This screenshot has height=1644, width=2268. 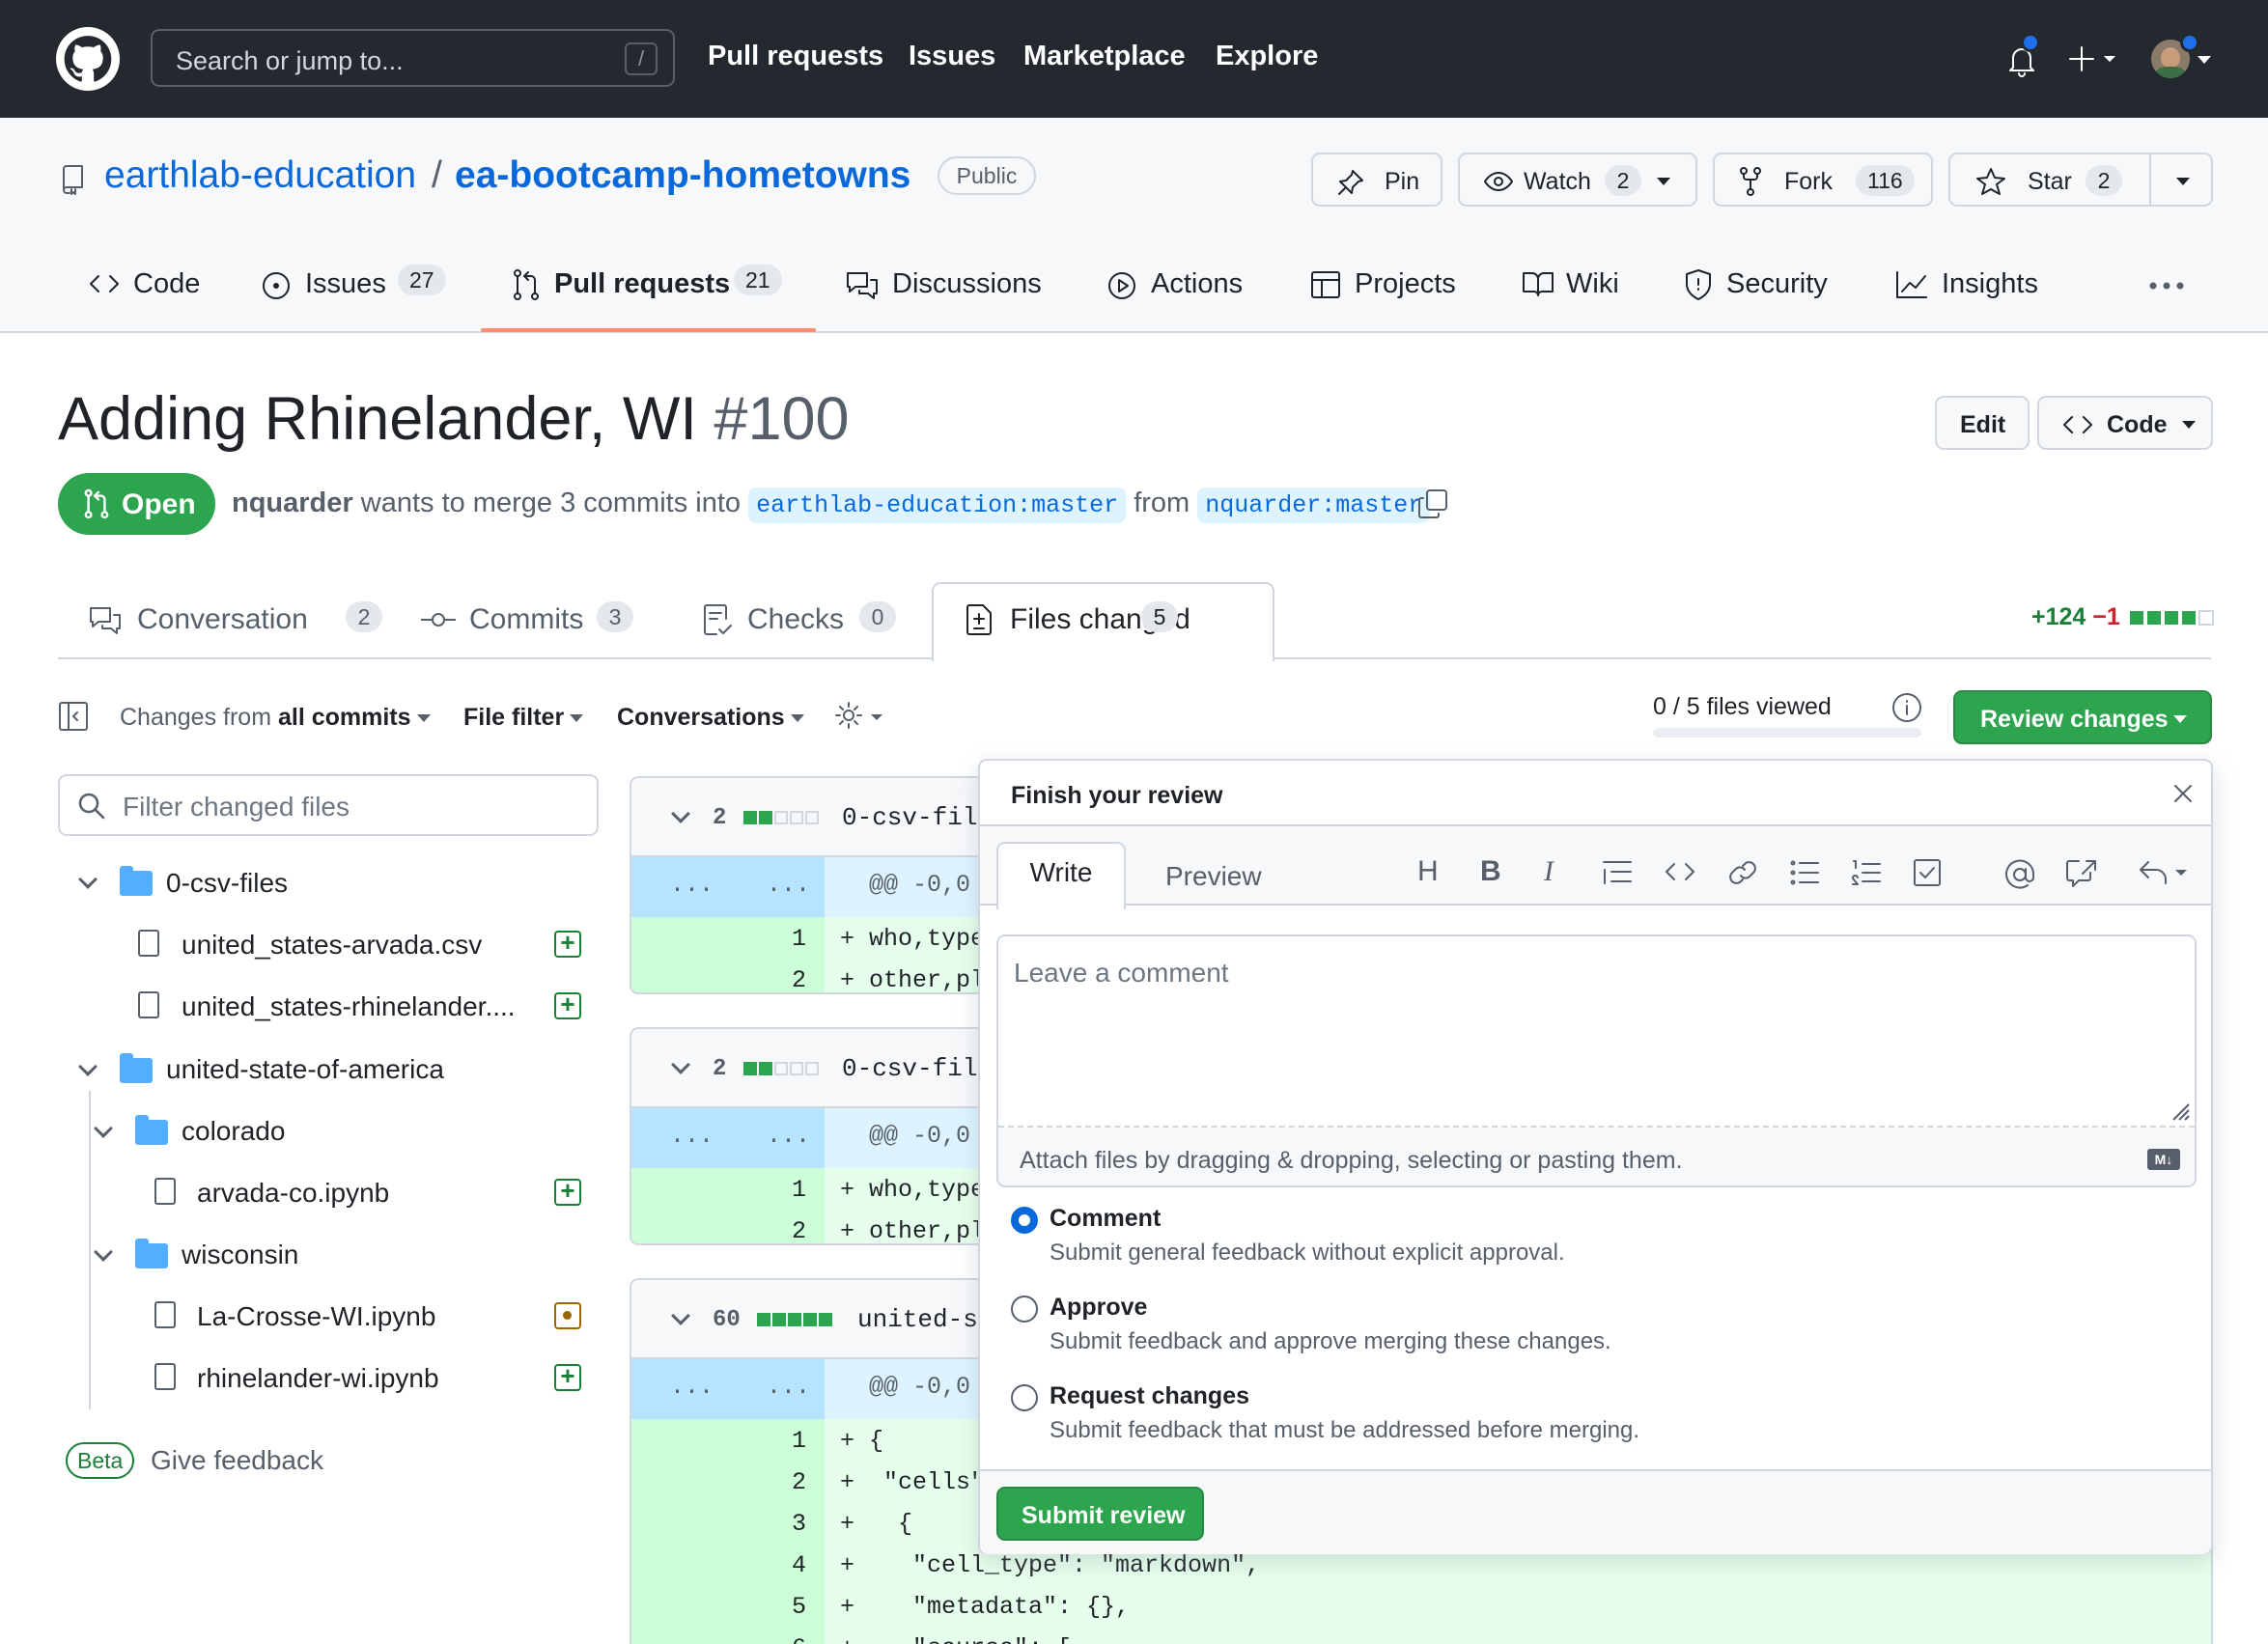 What do you see at coordinates (88, 59) in the screenshot?
I see `github-logo-icon` at bounding box center [88, 59].